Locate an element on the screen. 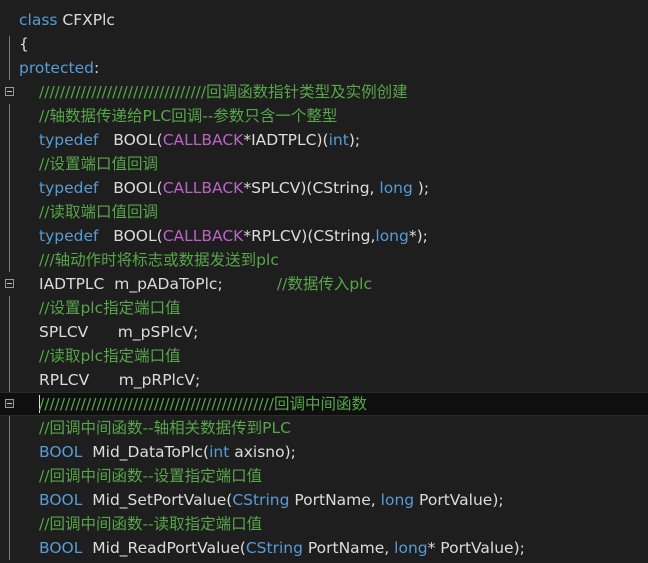 The width and height of the screenshot is (648, 563). code-text: //设置端口值回调 is located at coordinates (98, 164).